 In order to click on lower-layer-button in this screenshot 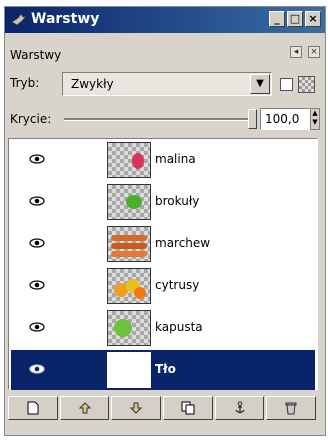, I will do `click(136, 408)`.